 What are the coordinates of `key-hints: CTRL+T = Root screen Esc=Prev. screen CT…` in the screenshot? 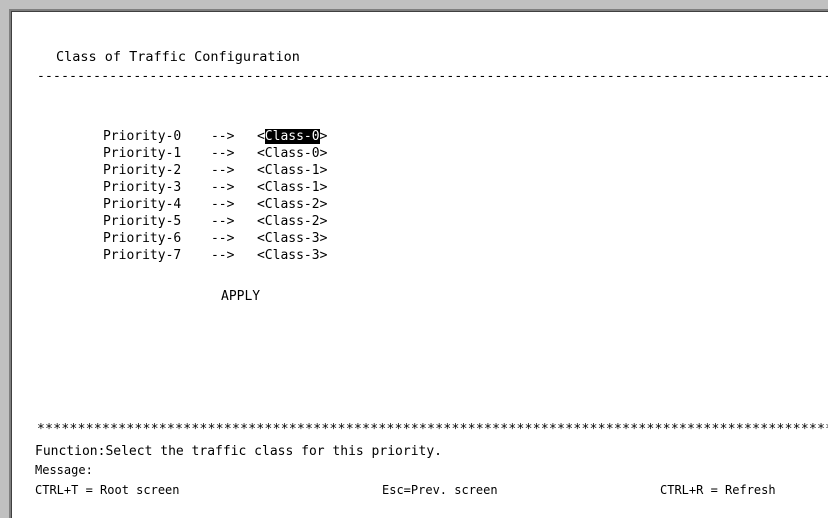 It's located at (430, 490).